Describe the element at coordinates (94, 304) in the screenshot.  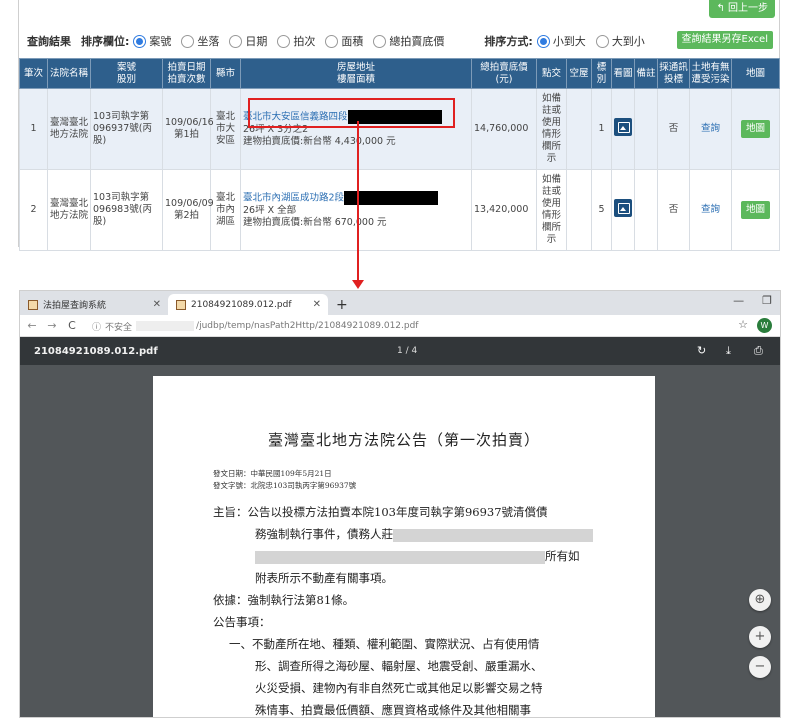
I see `tab-auction-search: 法拍屋查詢系統 ✕` at that location.